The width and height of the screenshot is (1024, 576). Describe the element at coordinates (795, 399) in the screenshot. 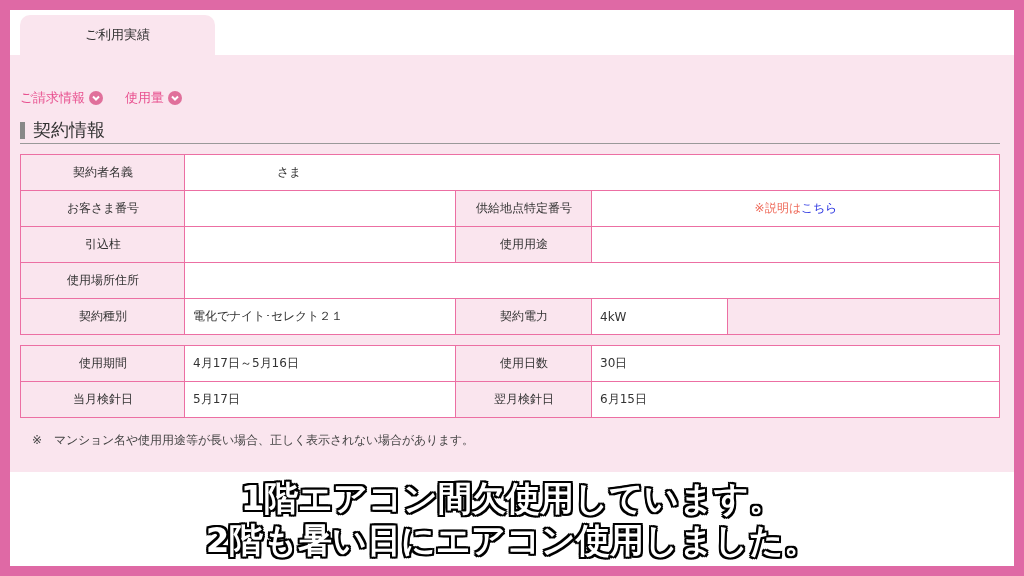

I see `field-value: 6月15日` at that location.